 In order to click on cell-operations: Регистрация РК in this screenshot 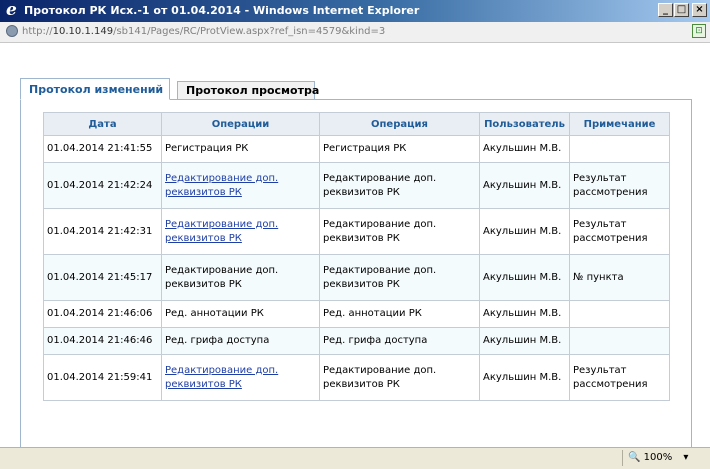, I will do `click(240, 149)`.